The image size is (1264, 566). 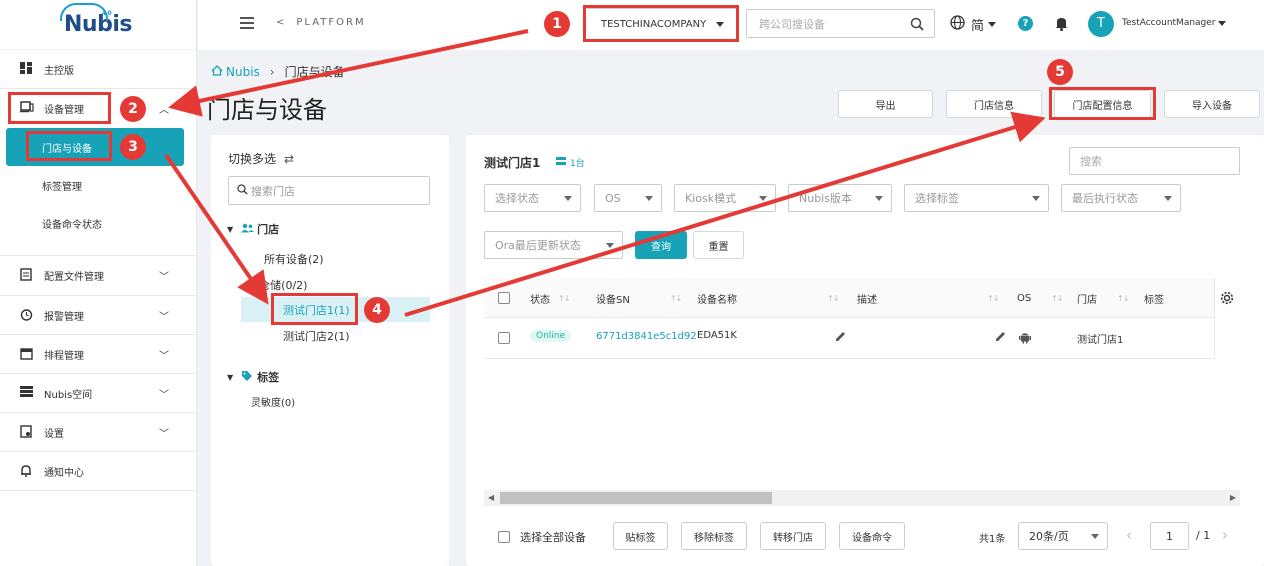 I want to click on page-input: 1, so click(x=1169, y=536).